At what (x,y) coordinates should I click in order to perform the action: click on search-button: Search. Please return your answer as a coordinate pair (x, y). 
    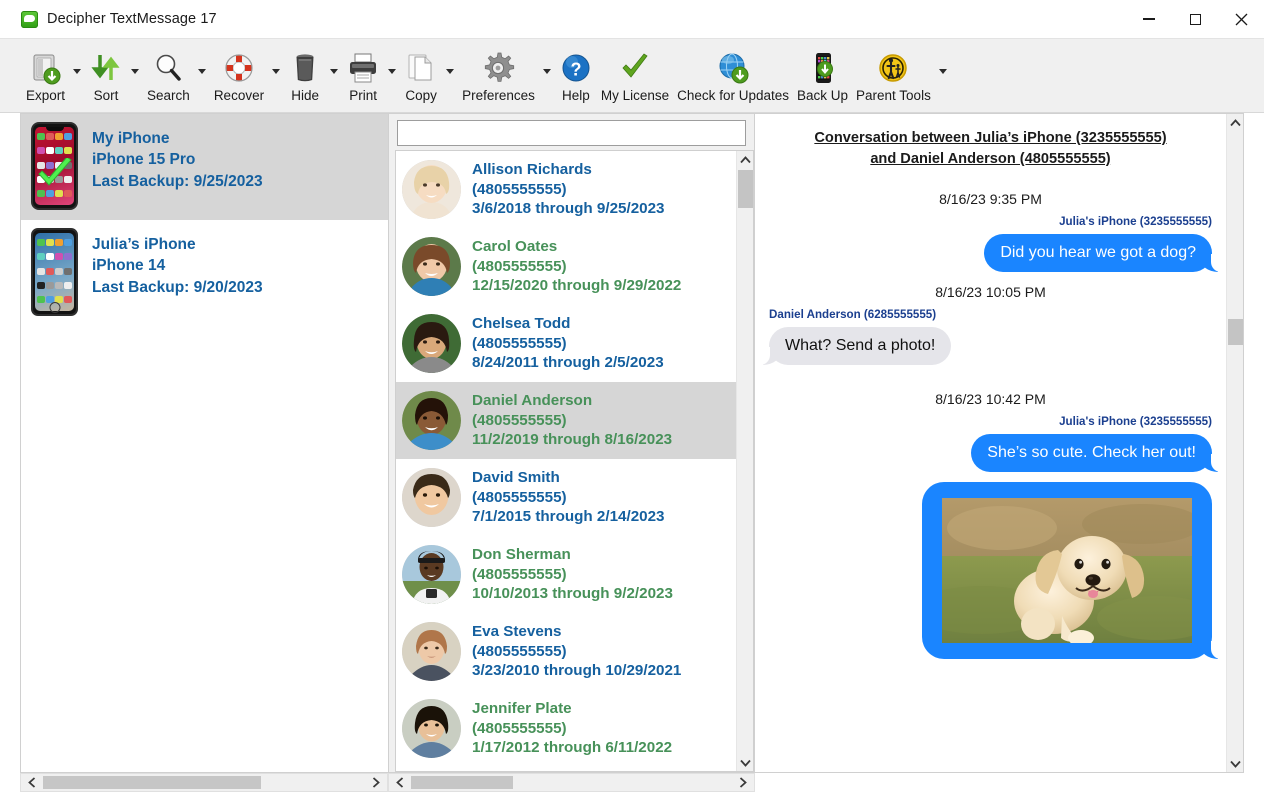
    Looking at the image, I should click on (168, 74).